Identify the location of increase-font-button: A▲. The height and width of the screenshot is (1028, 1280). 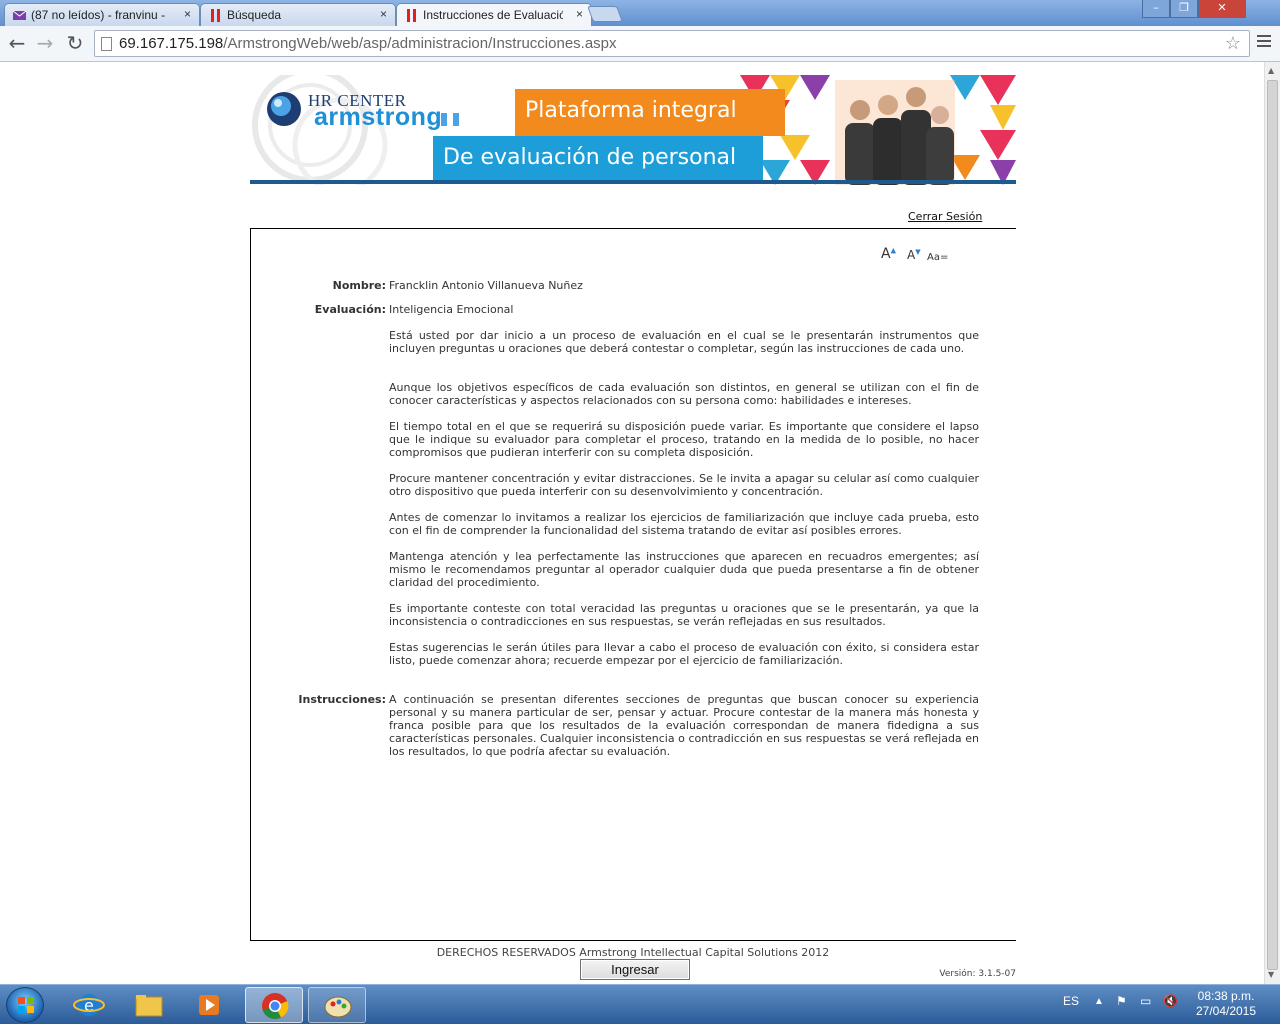
(888, 254).